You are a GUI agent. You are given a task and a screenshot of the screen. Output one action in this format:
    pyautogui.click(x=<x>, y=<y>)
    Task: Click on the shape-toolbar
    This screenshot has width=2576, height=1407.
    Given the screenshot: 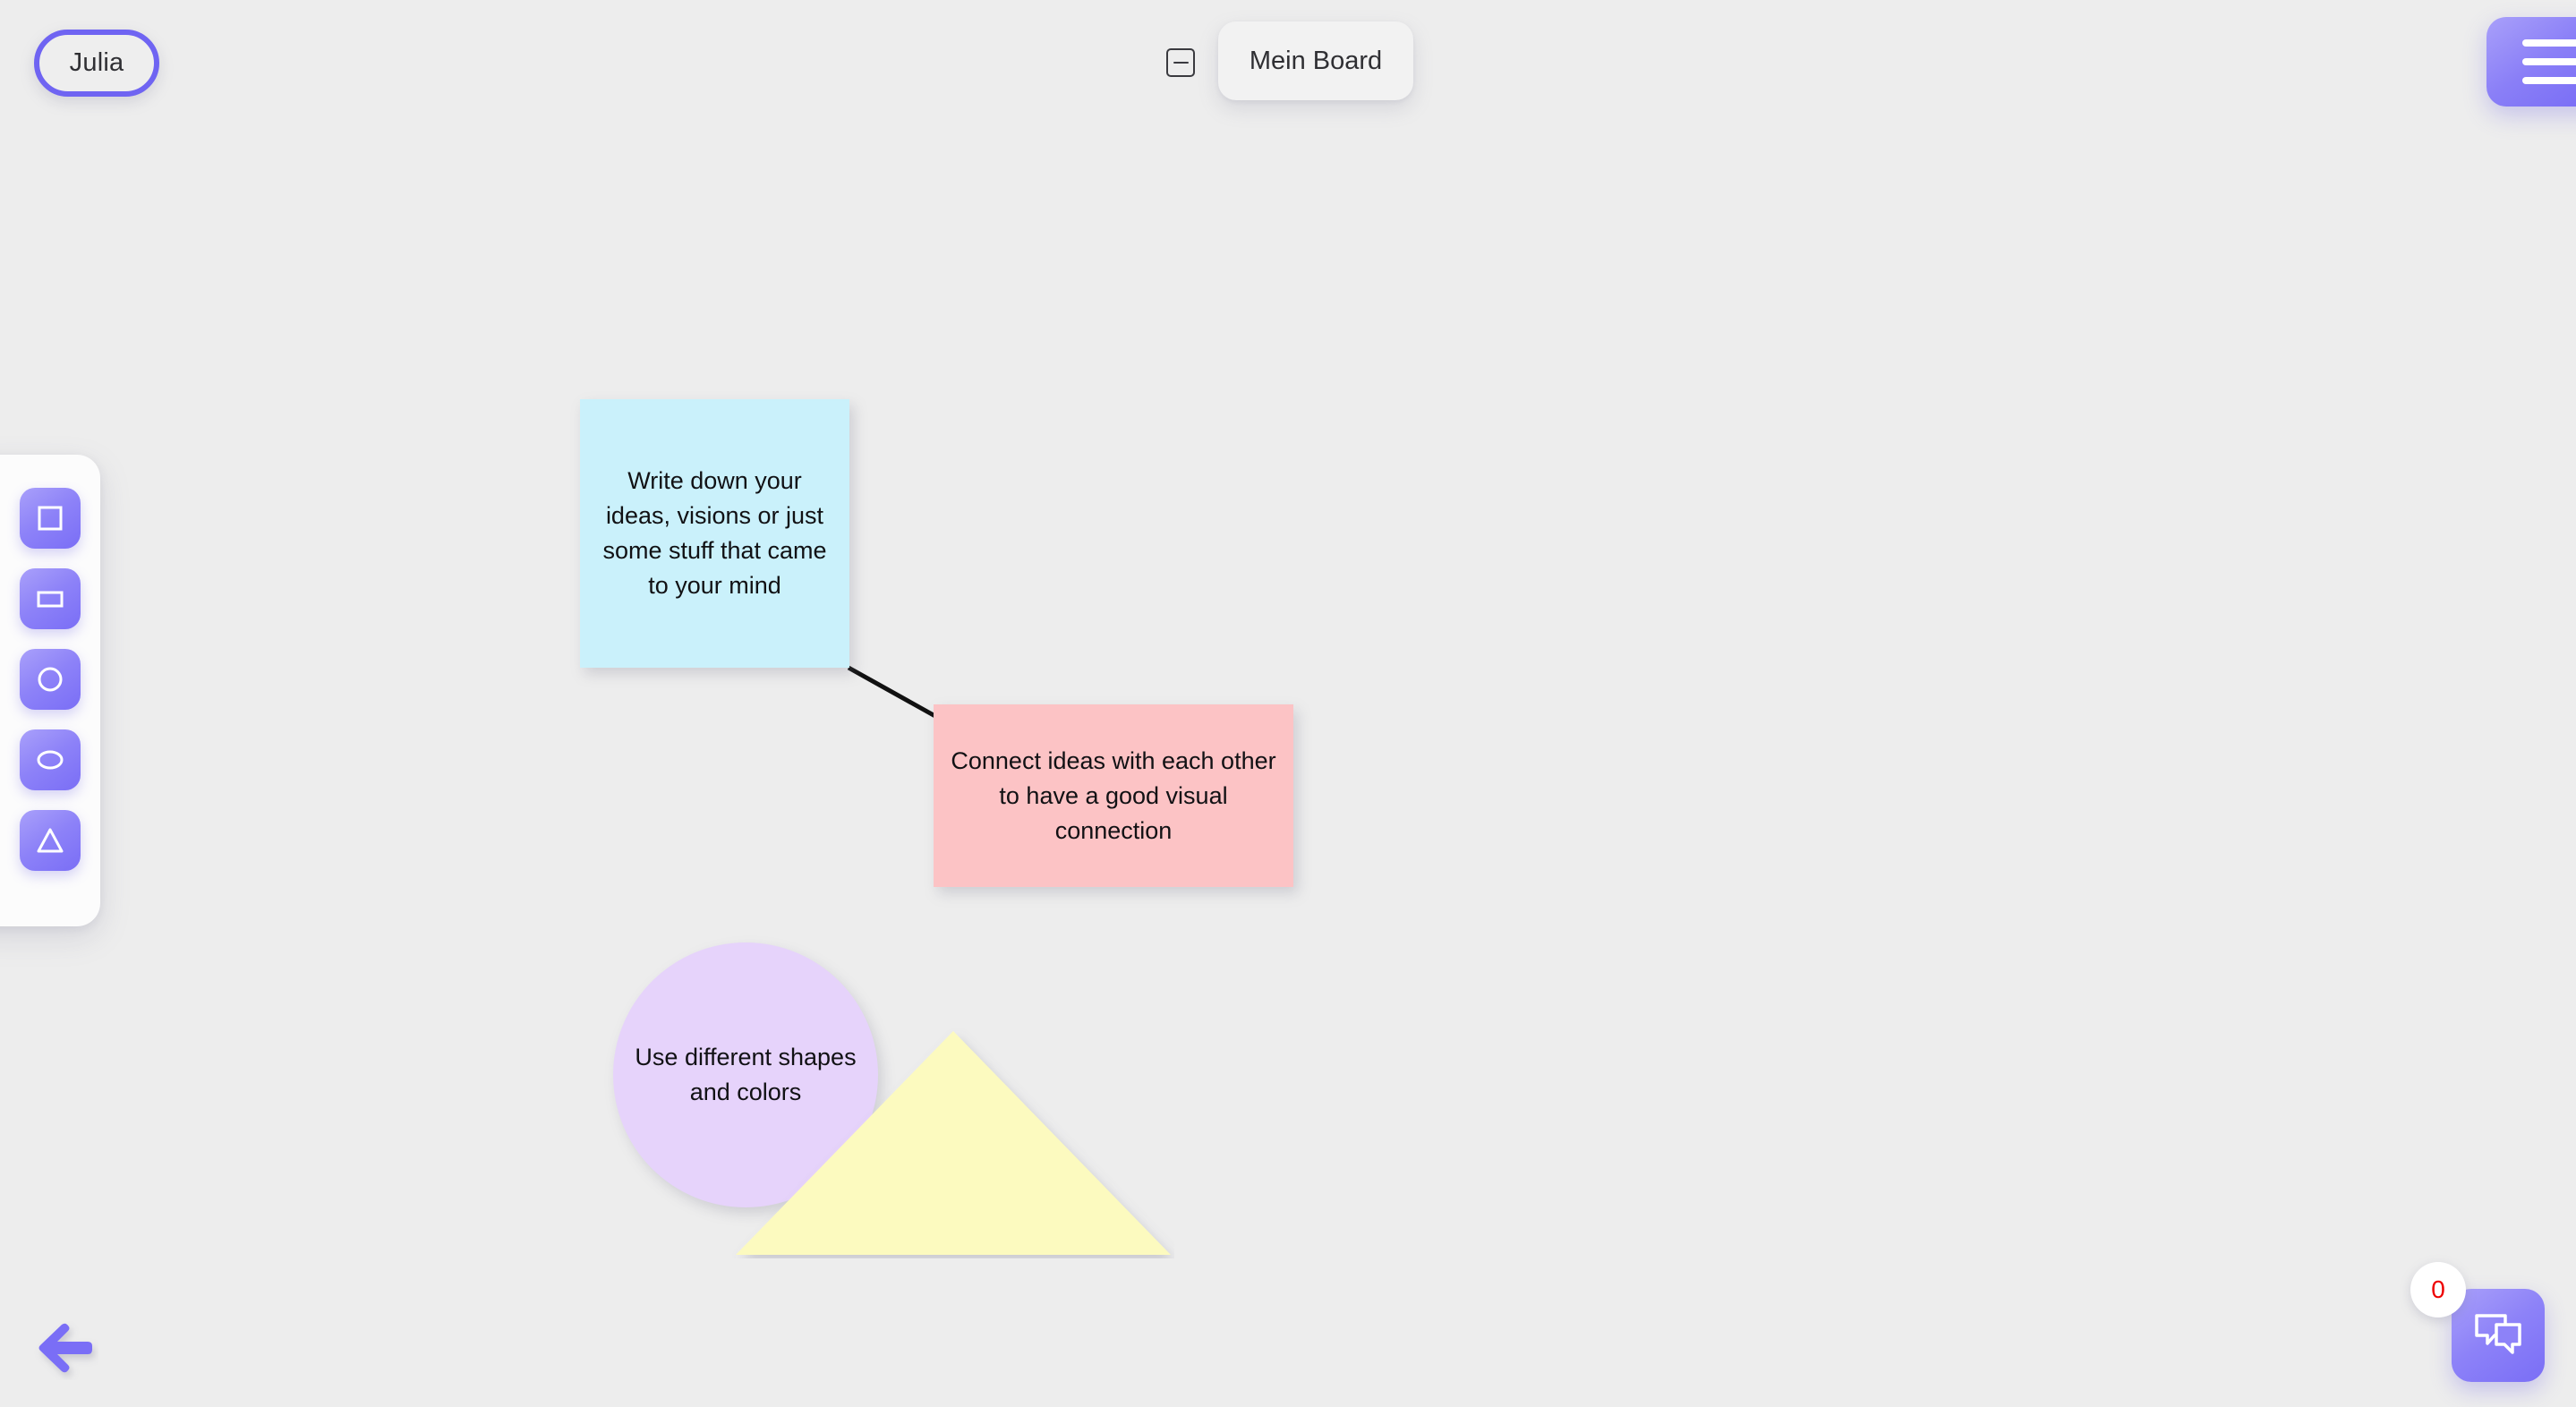 What is the action you would take?
    pyautogui.click(x=50, y=690)
    